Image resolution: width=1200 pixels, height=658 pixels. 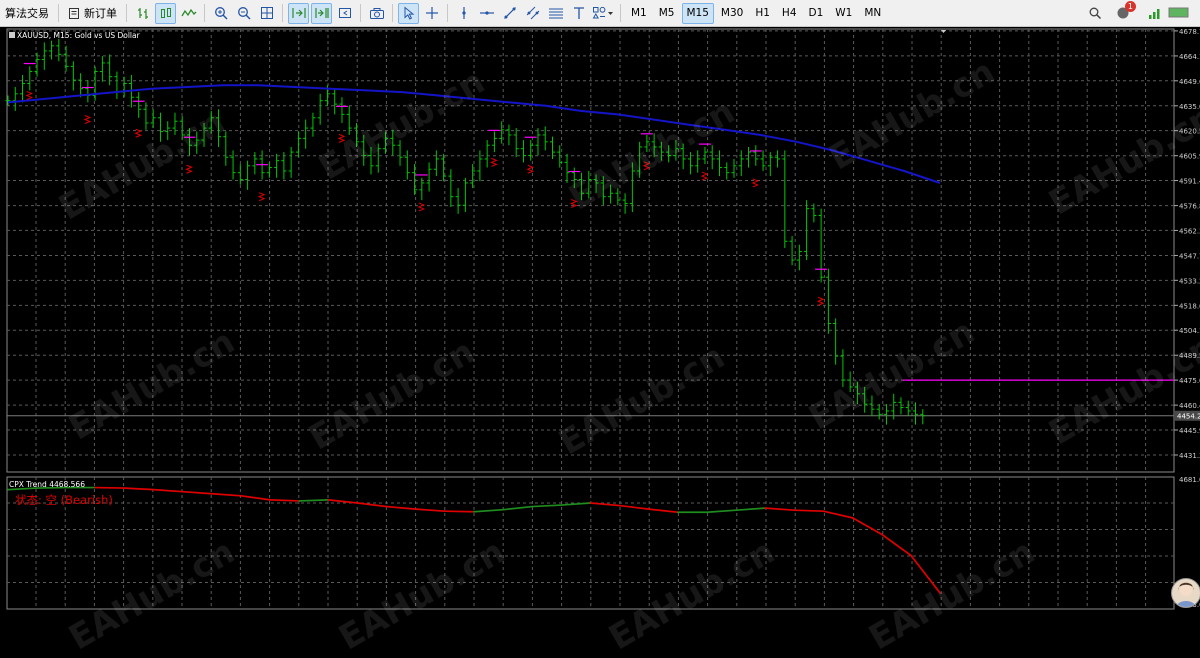 I want to click on crosshair-button, so click(x=431, y=13).